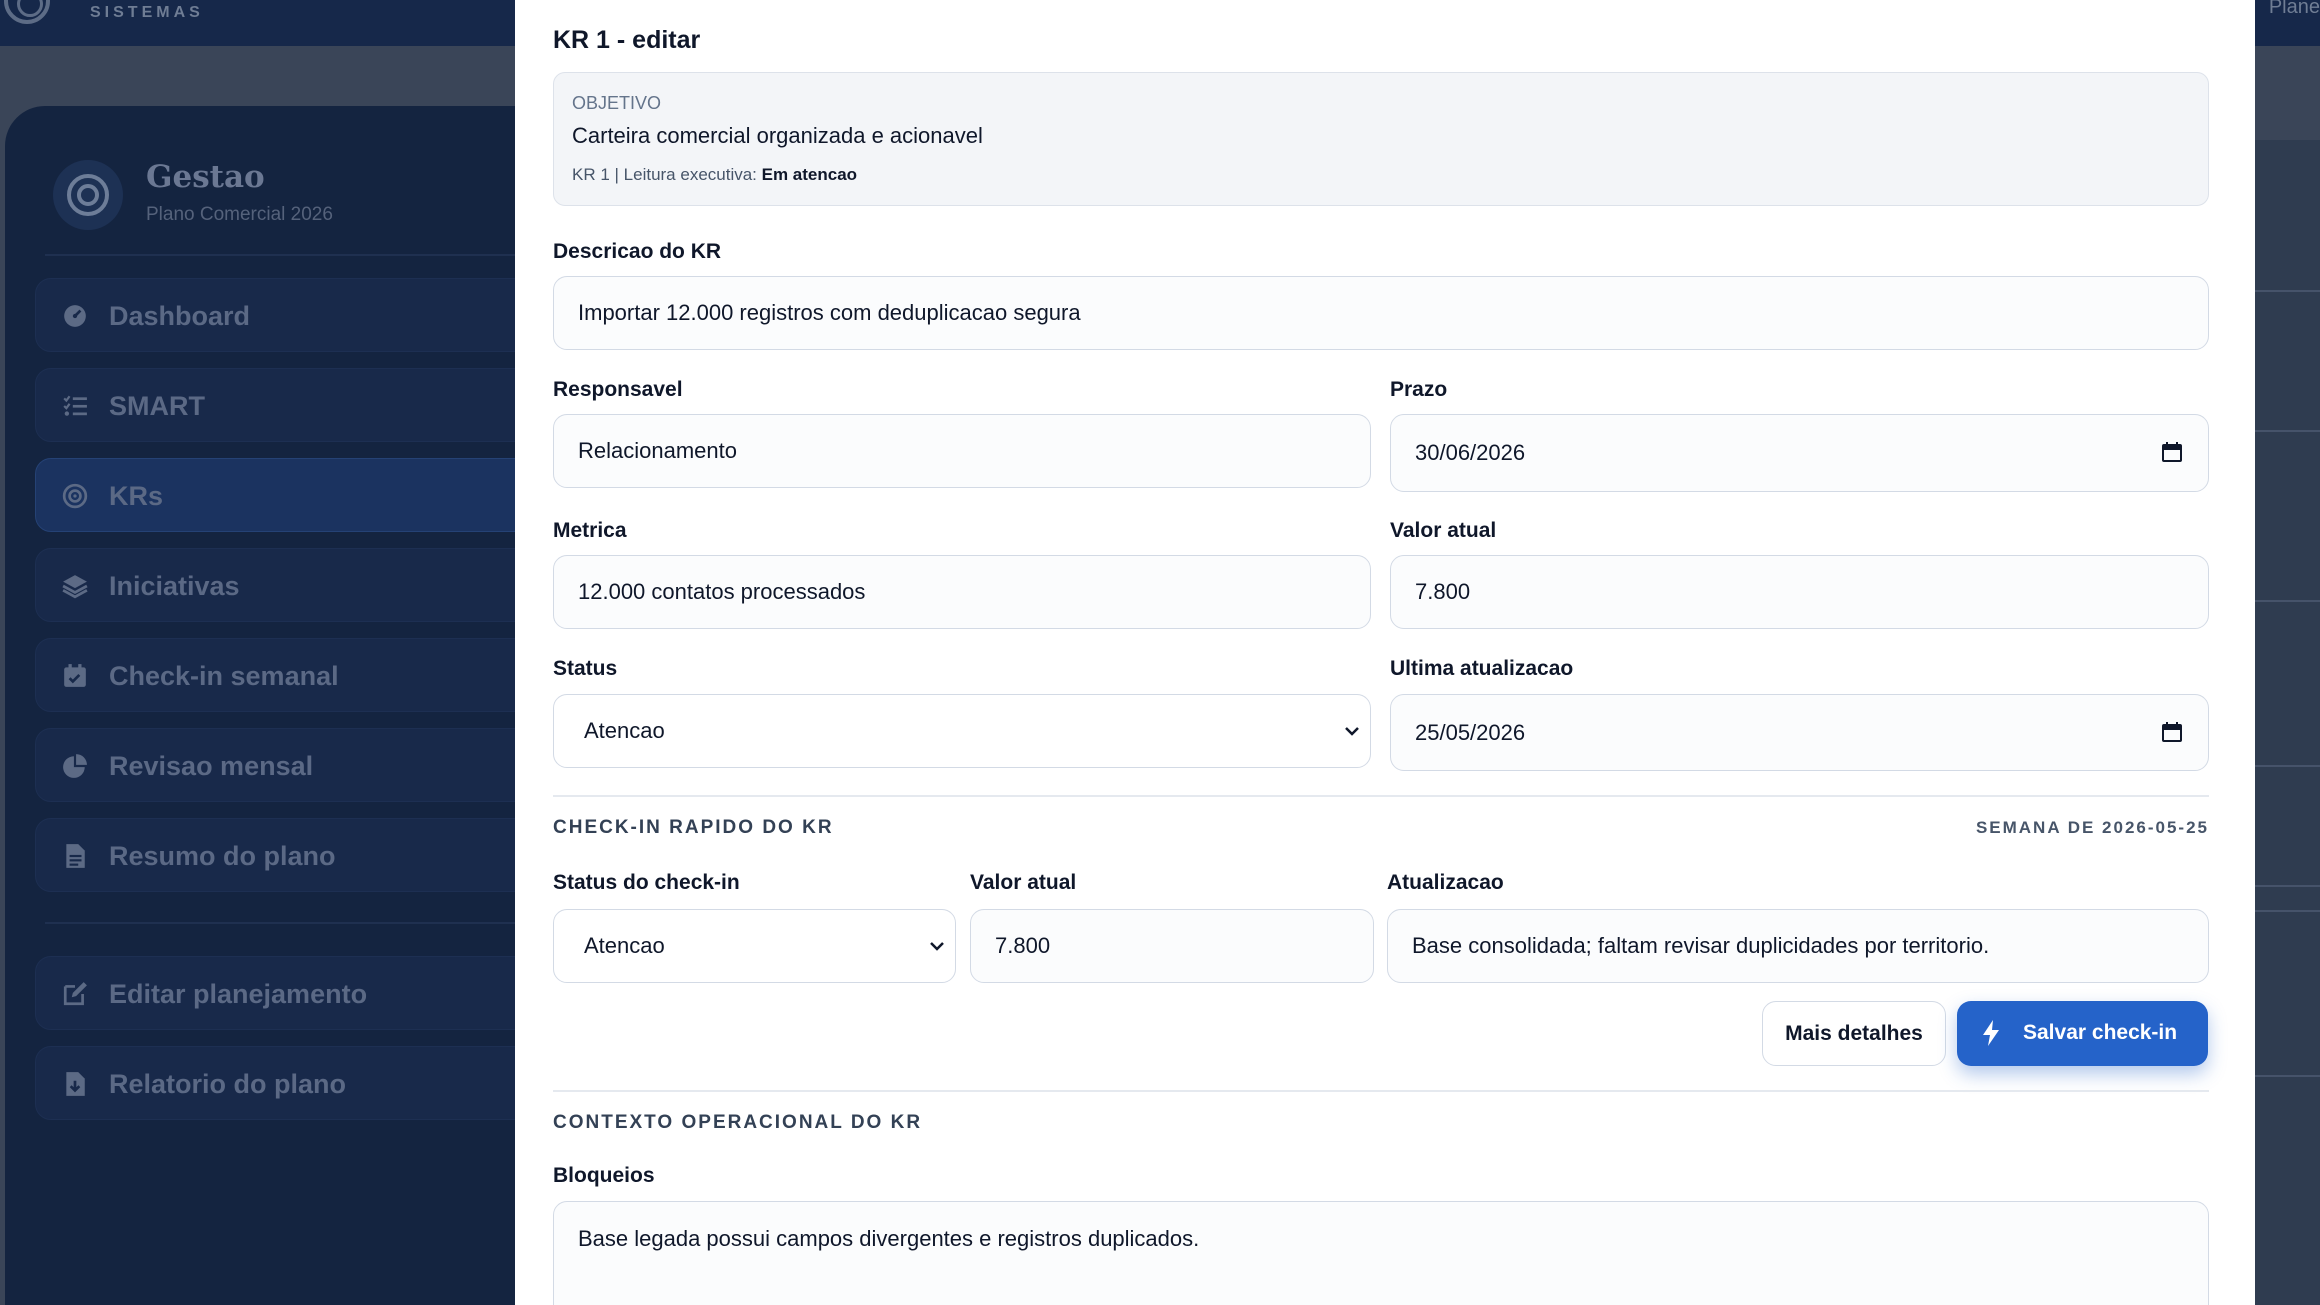 This screenshot has height=1305, width=2320. Describe the element at coordinates (1799, 592) in the screenshot. I see `valor-atual-input: 7.800` at that location.